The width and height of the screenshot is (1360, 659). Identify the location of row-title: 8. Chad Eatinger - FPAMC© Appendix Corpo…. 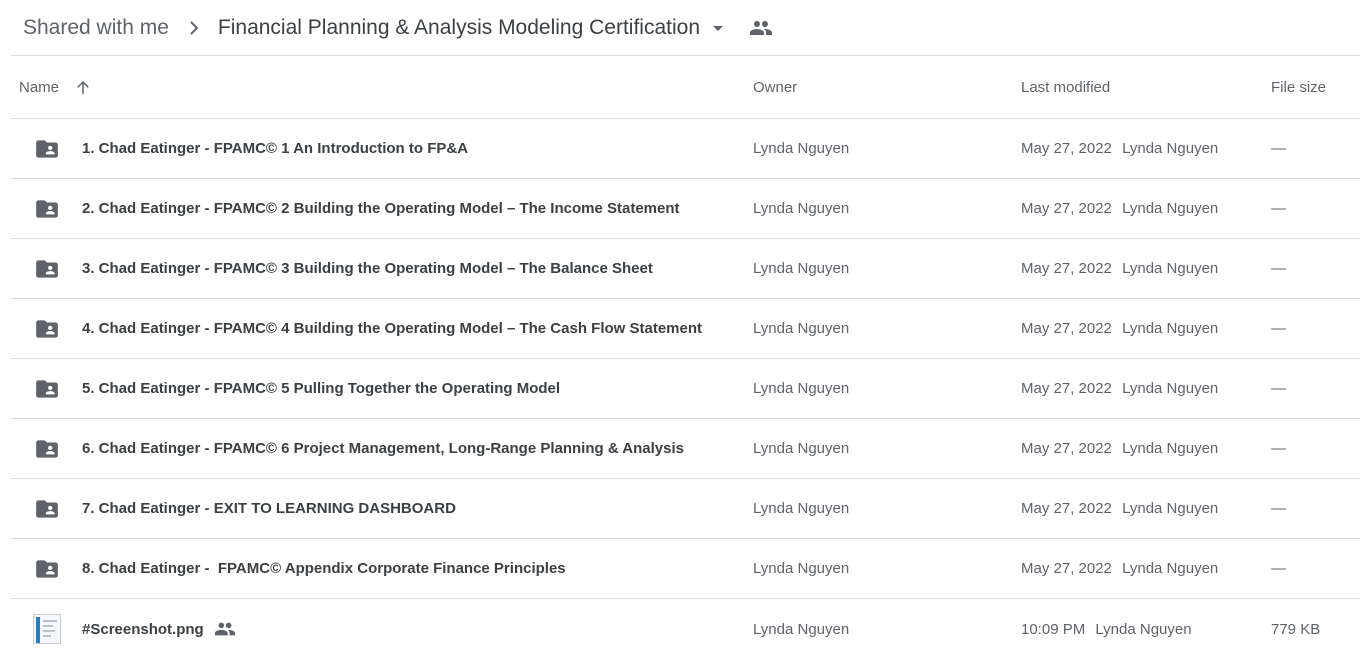
(324, 568).